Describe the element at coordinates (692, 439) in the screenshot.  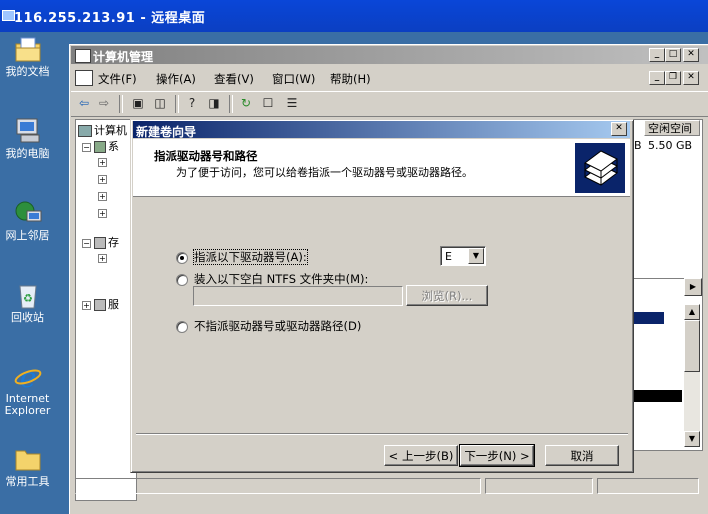
I see `scroll-down-arrow: ▼` at that location.